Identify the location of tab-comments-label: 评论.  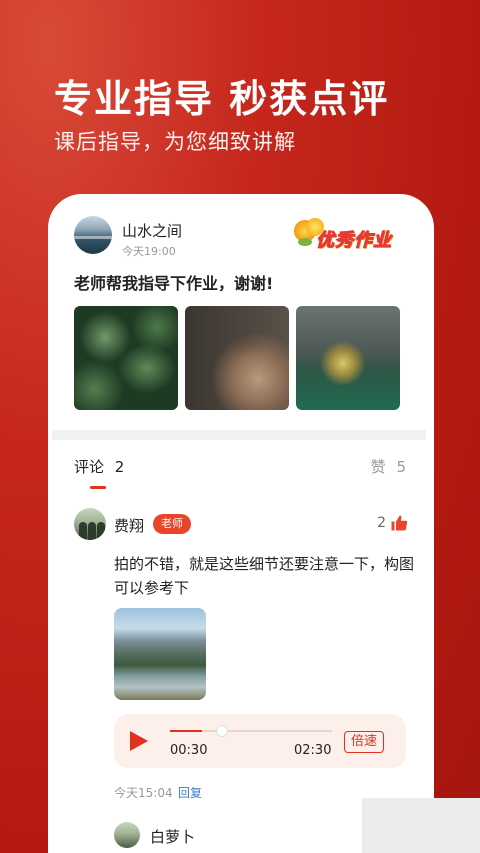
(89, 467).